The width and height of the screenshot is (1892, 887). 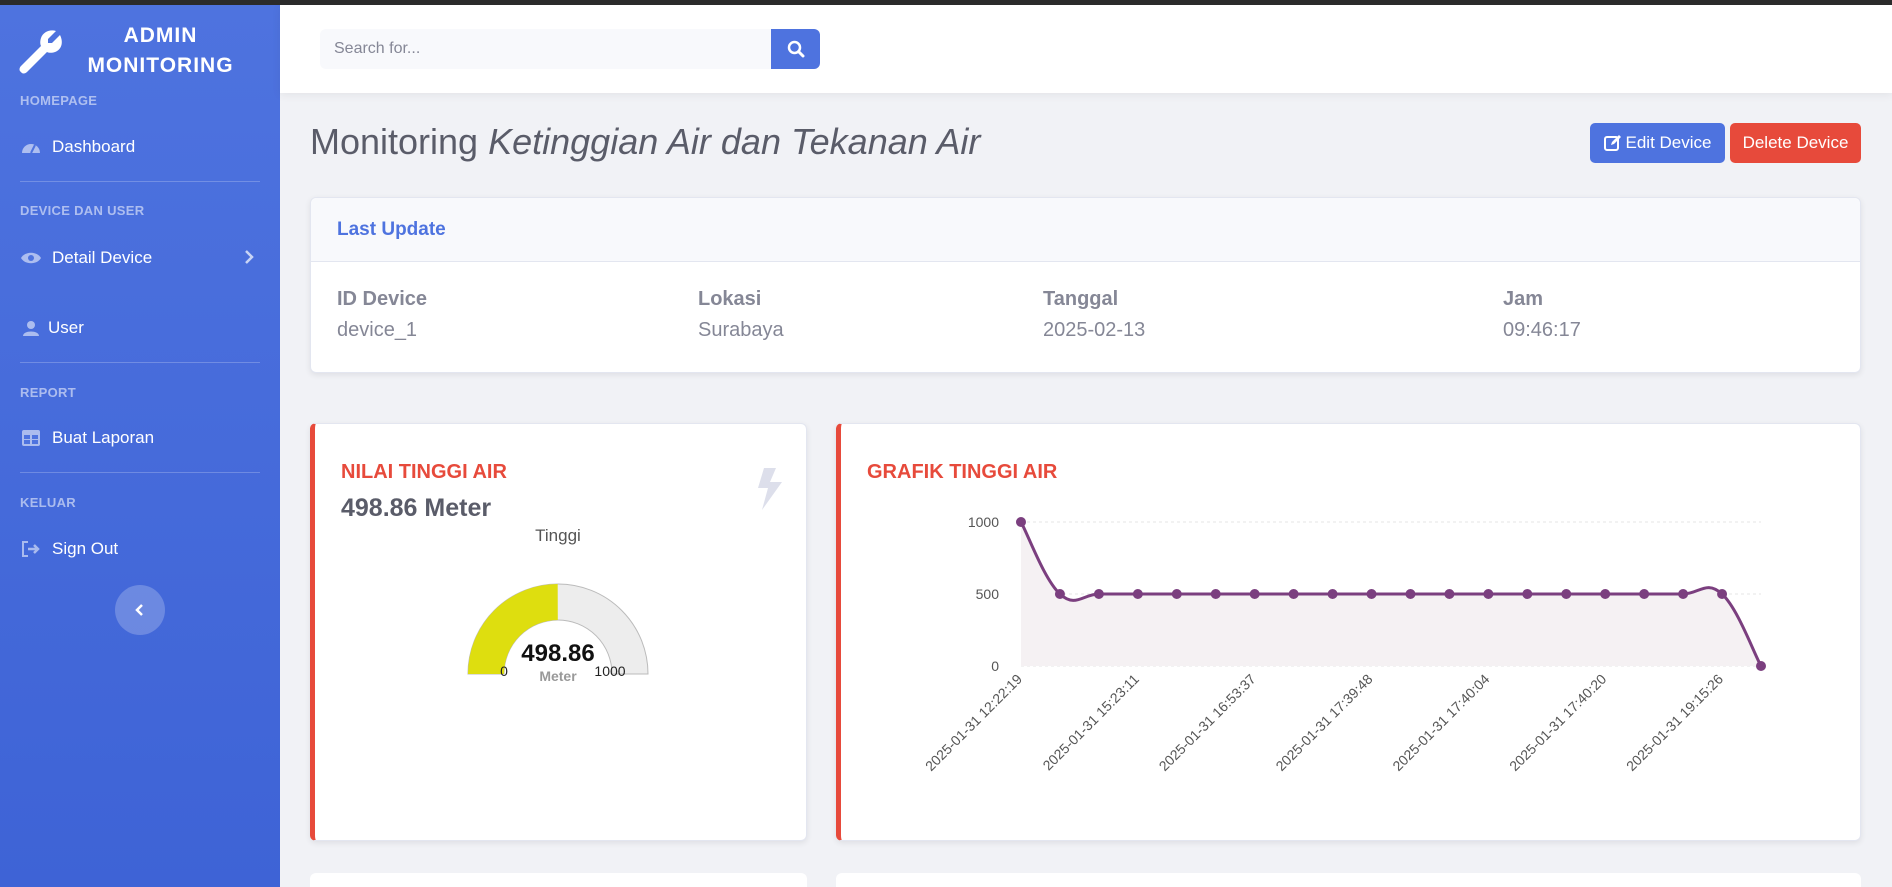 I want to click on brand: ADMIN MONITORING, so click(x=140, y=45).